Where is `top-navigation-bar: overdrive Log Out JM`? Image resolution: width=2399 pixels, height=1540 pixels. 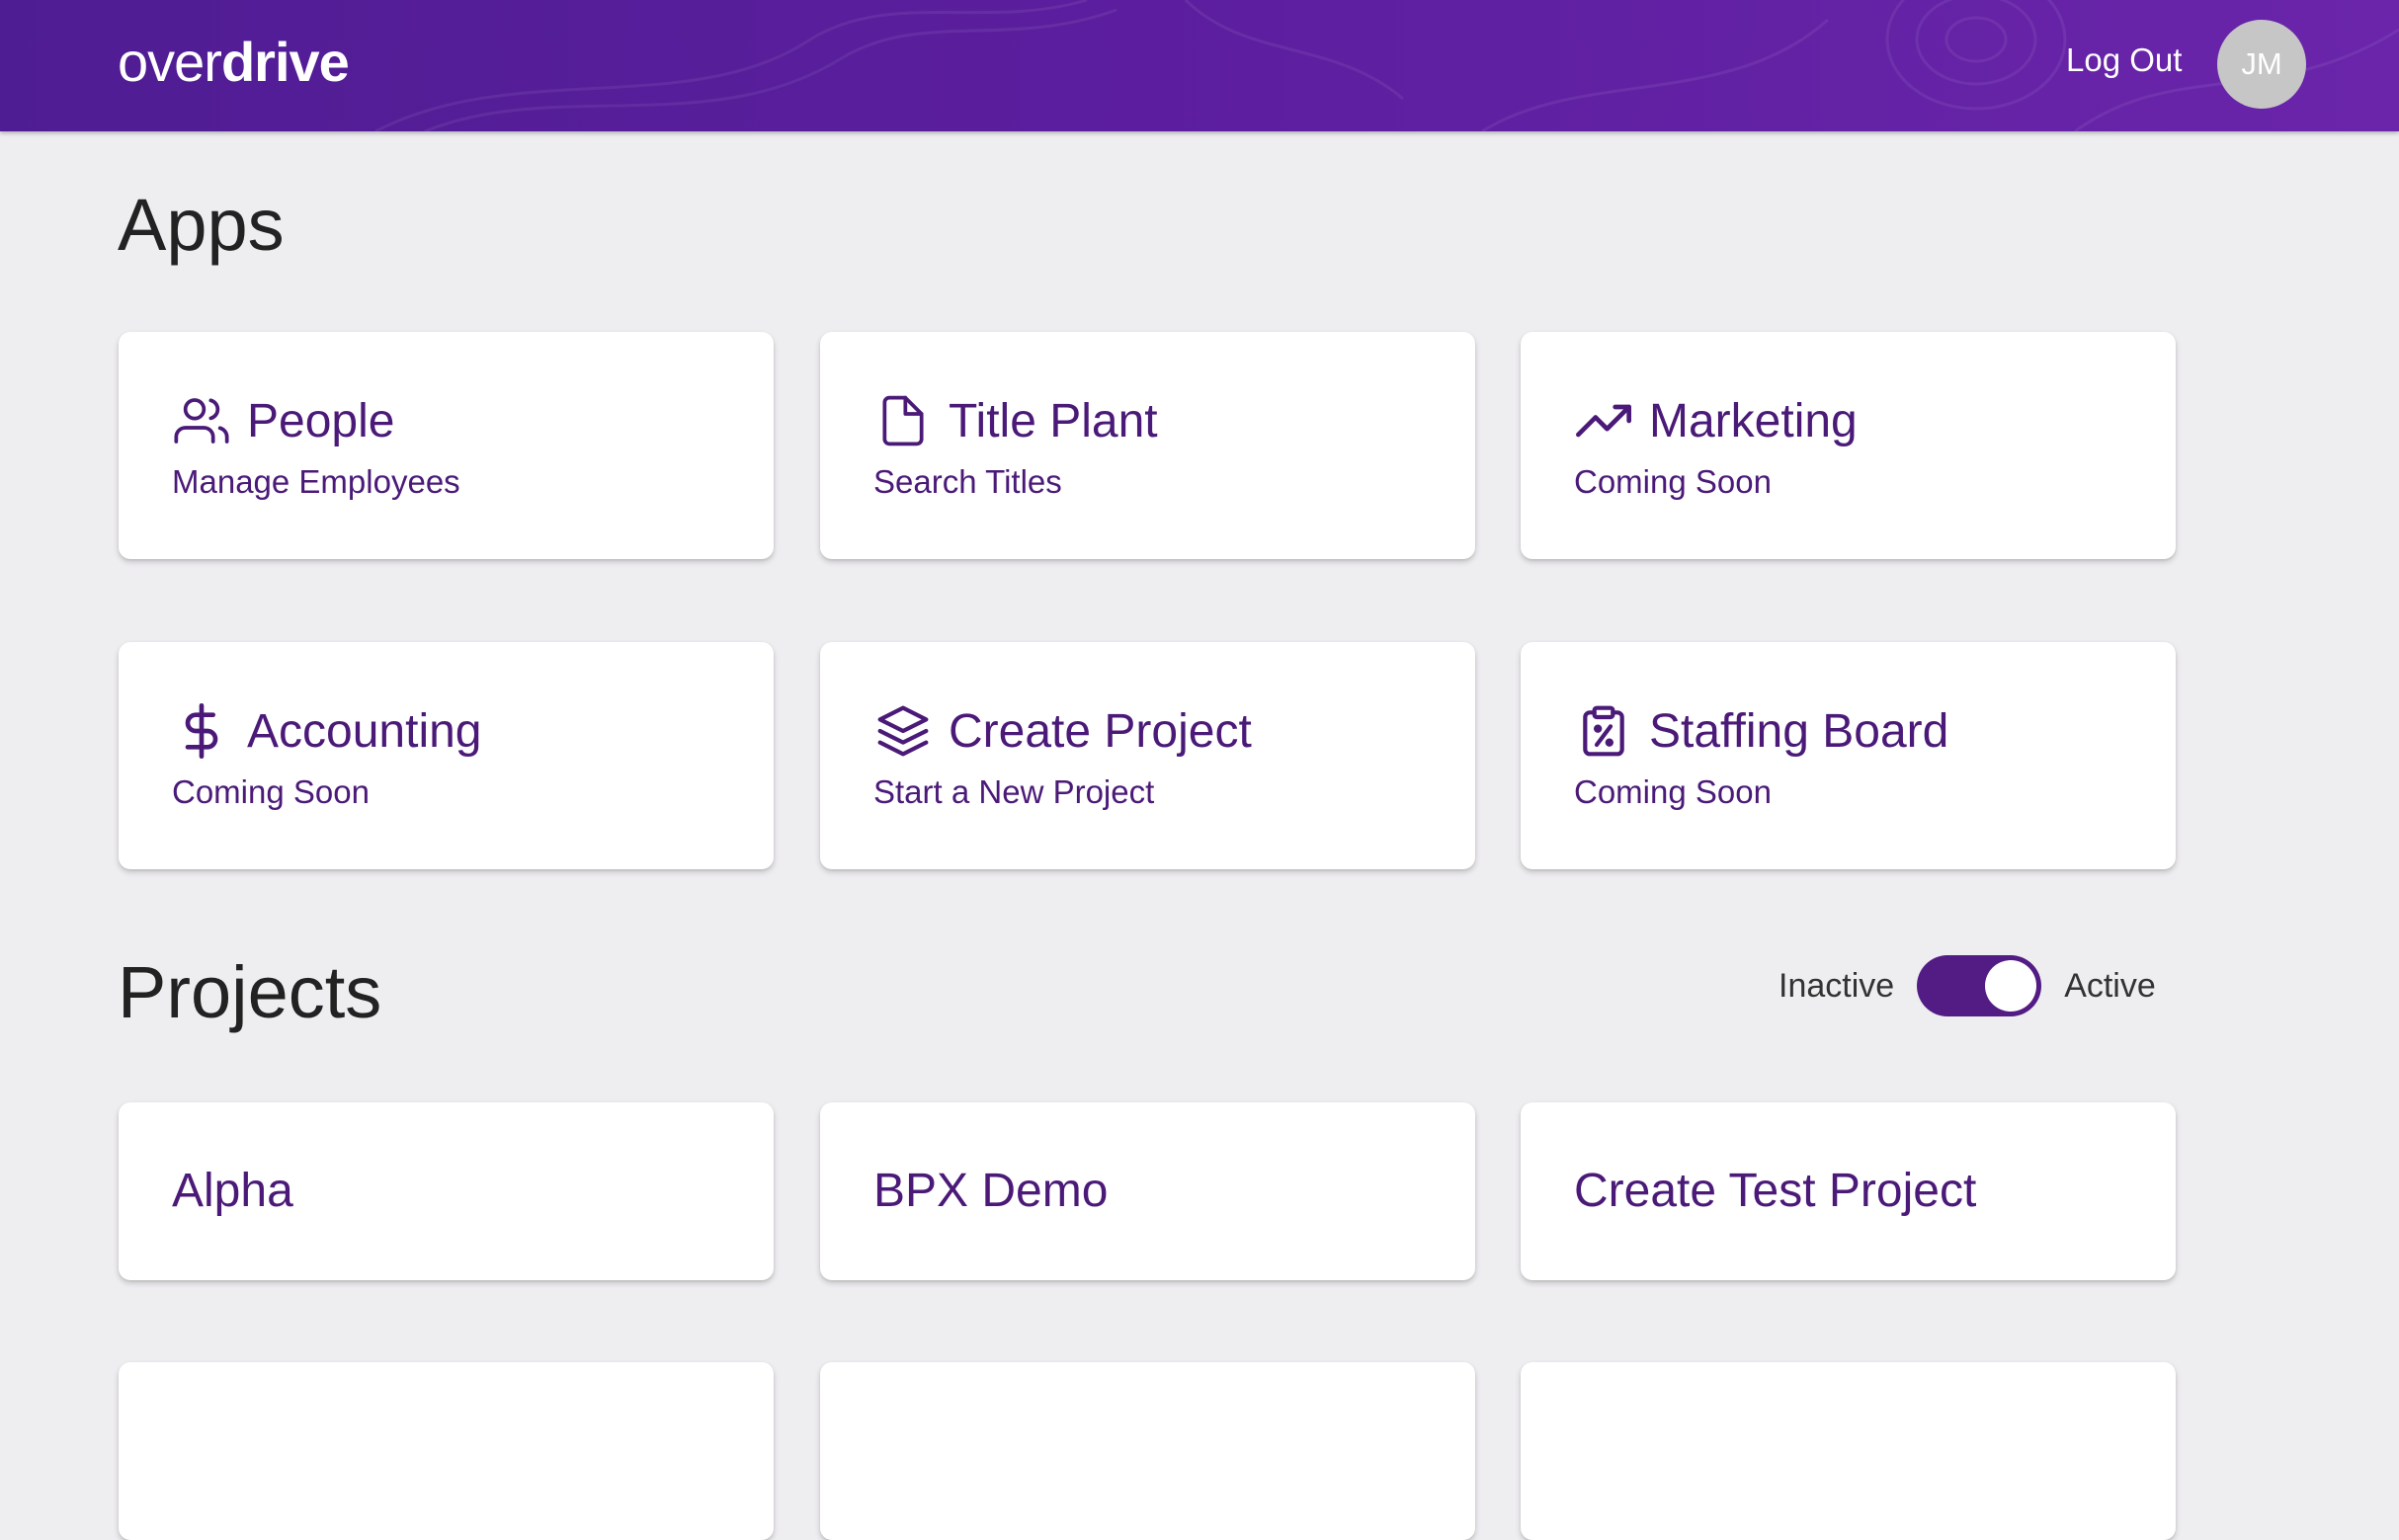
top-navigation-bar: overdrive Log Out JM is located at coordinates (1199, 65).